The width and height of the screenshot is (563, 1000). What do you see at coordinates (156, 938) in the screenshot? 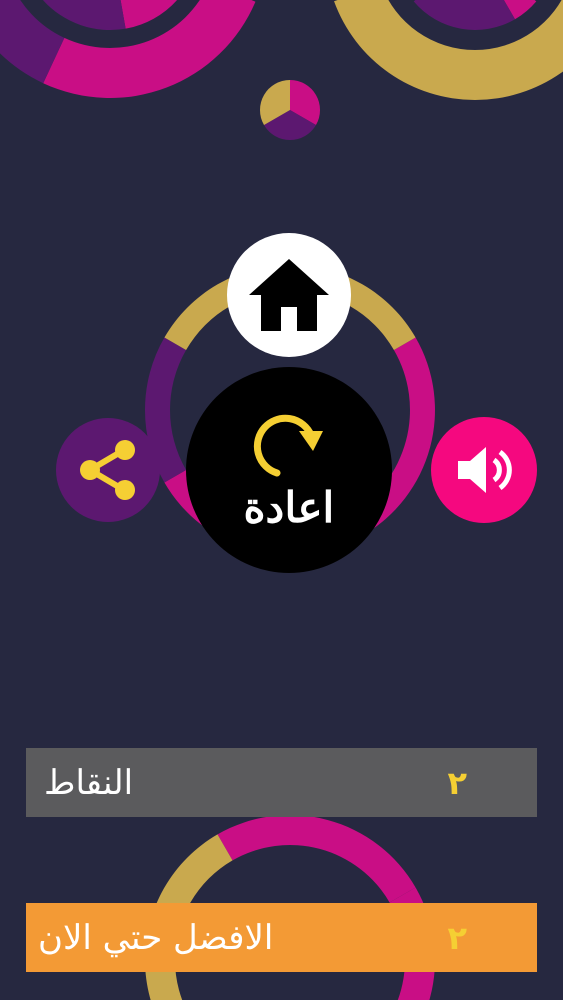
I see `best-score-label: الافضل حتي الان` at bounding box center [156, 938].